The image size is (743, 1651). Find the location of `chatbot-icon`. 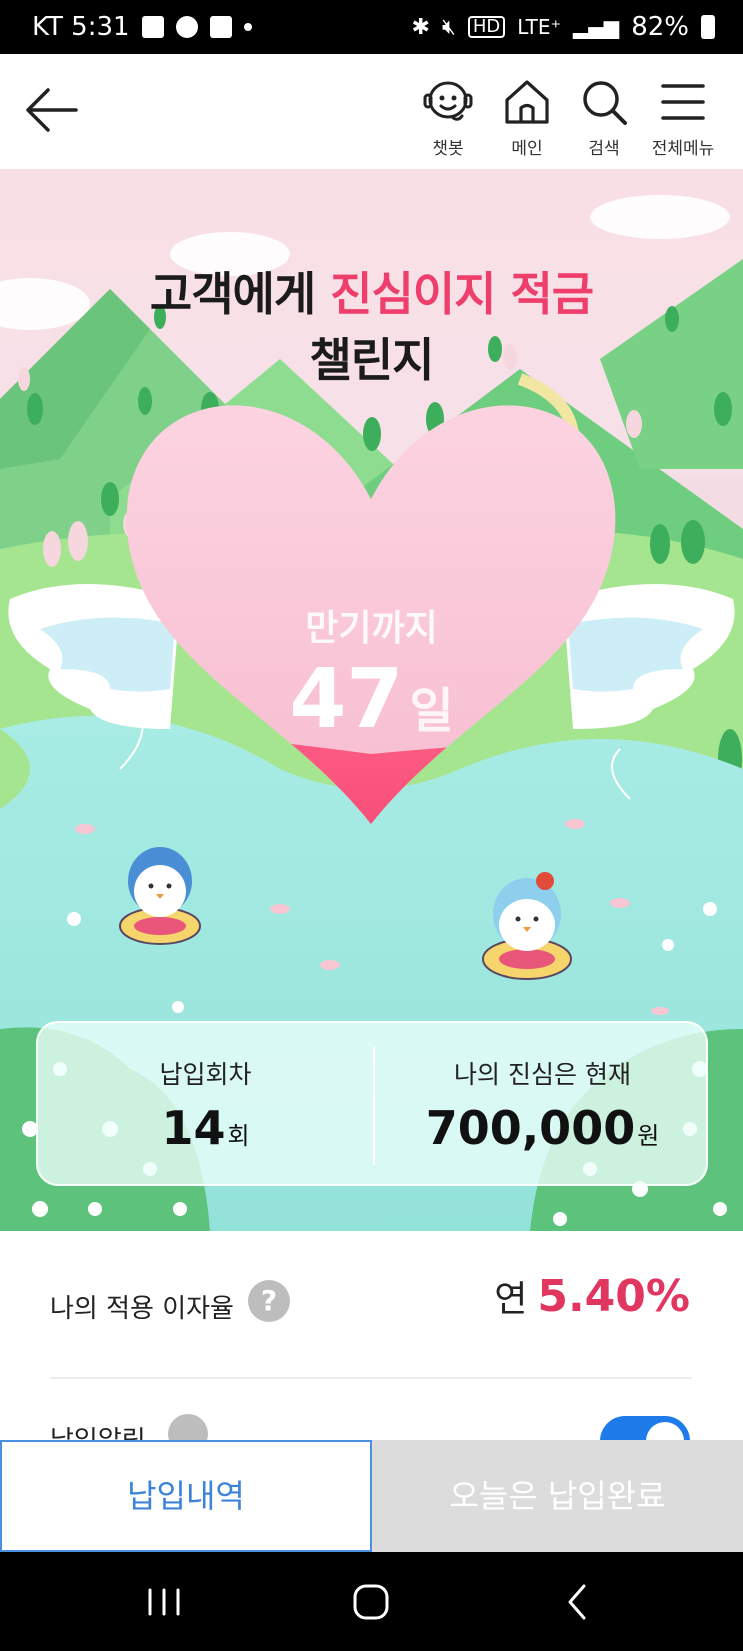

chatbot-icon is located at coordinates (448, 101).